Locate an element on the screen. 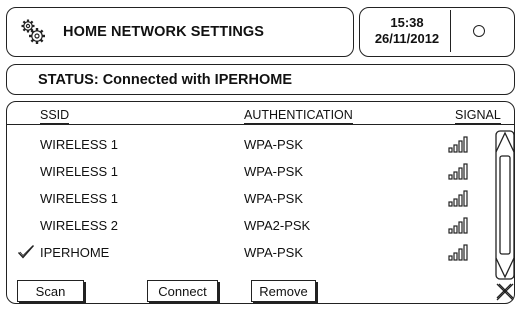  network-ssid: IPERHOME is located at coordinates (75, 252).